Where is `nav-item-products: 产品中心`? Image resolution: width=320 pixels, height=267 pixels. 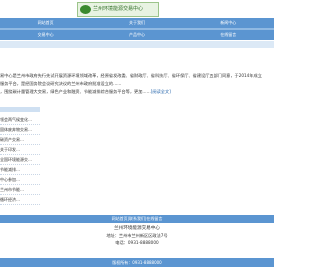 nav-item-products: 产品中心 is located at coordinates (136, 35).